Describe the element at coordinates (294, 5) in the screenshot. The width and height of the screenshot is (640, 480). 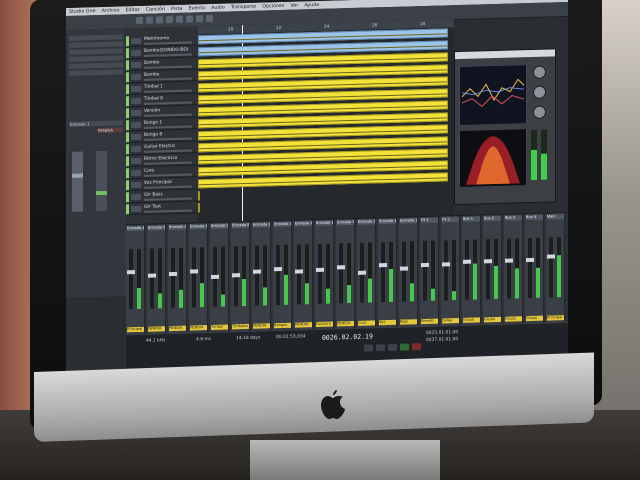
I see `menu-ver: Ver` at that location.